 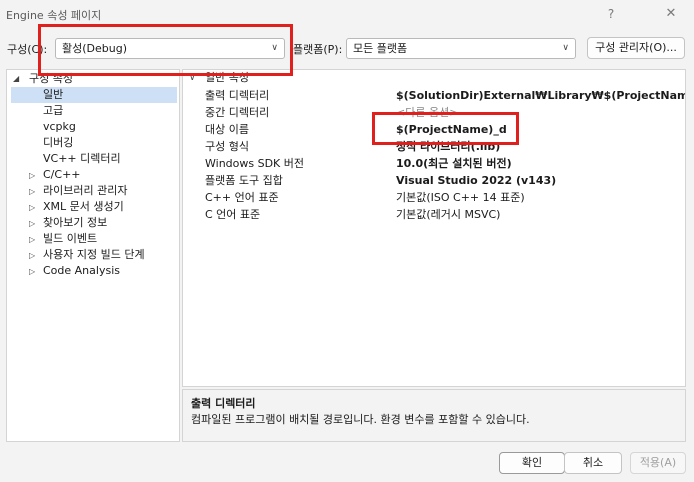 What do you see at coordinates (461, 48) in the screenshot?
I see `platform-select: 모든 플랫폼 ∨` at bounding box center [461, 48].